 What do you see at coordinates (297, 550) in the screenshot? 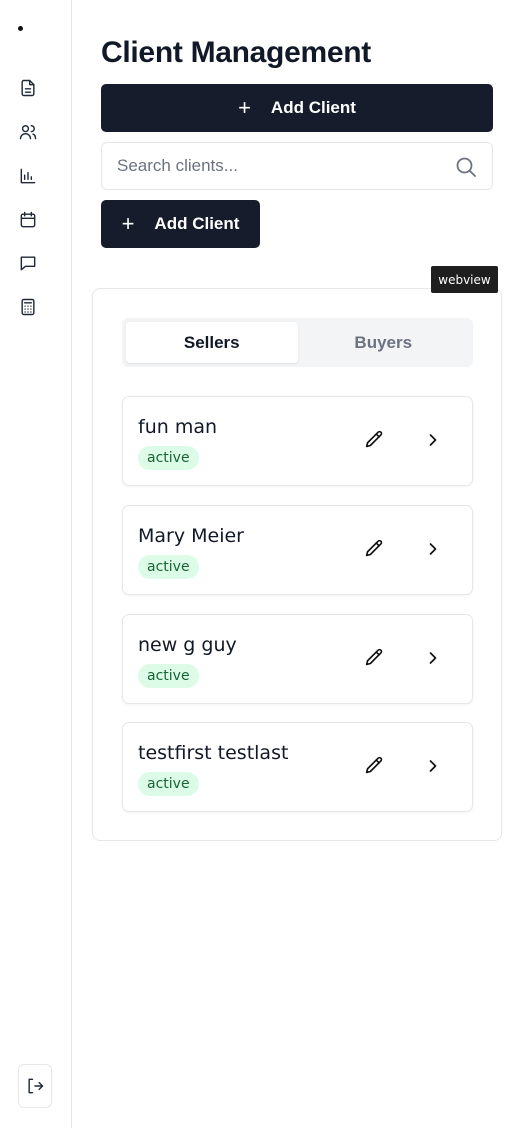
I see `client-card: Mary Meier active` at bounding box center [297, 550].